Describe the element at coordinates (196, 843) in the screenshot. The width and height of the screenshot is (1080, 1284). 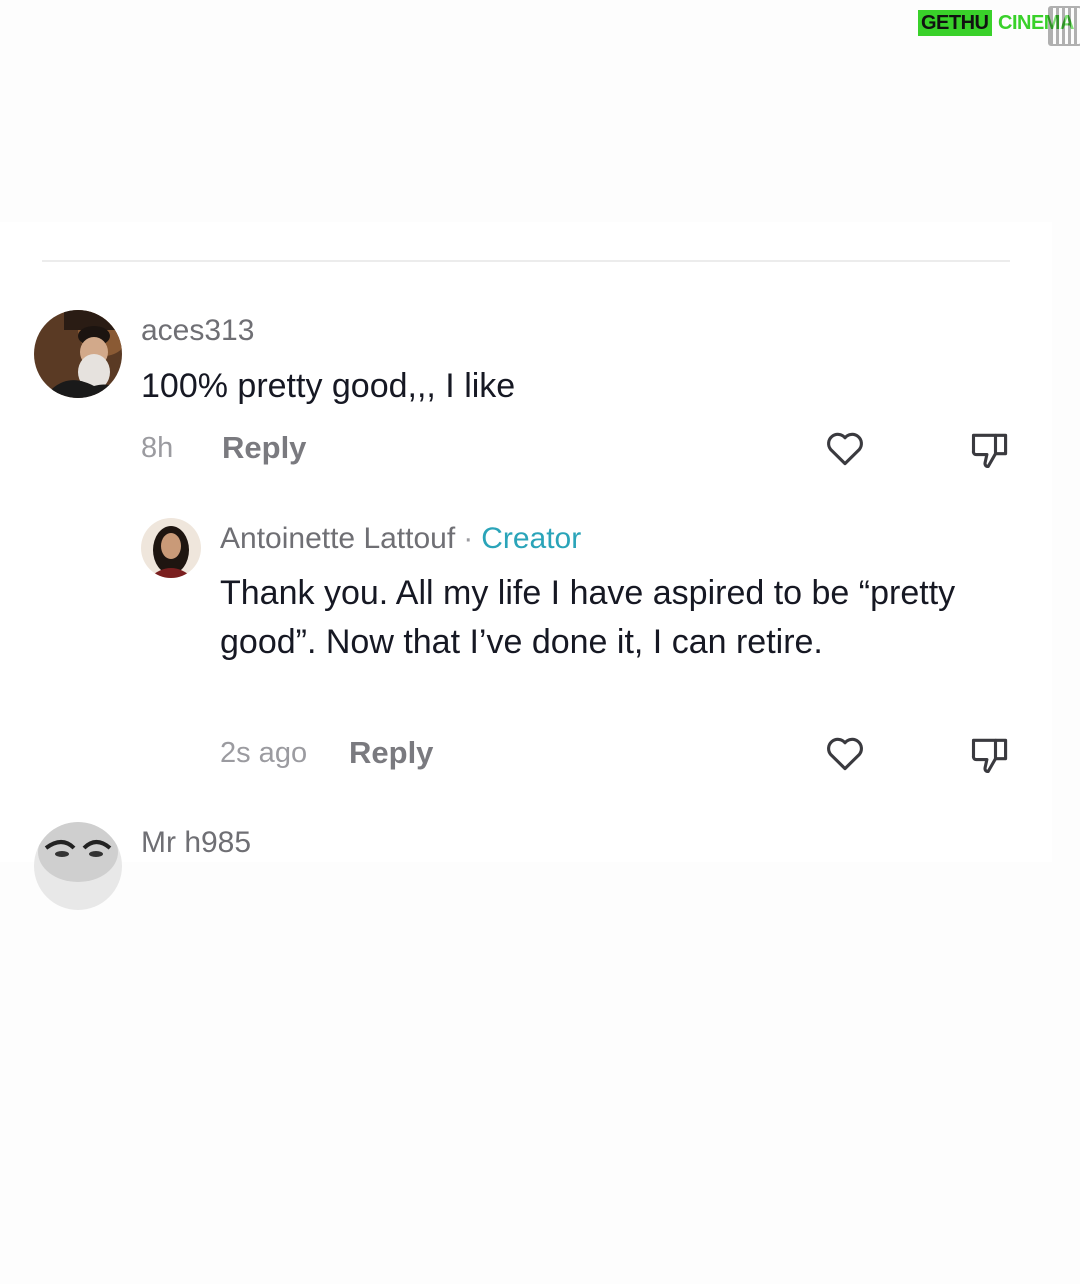
I see `comment-username: Mr h985` at that location.